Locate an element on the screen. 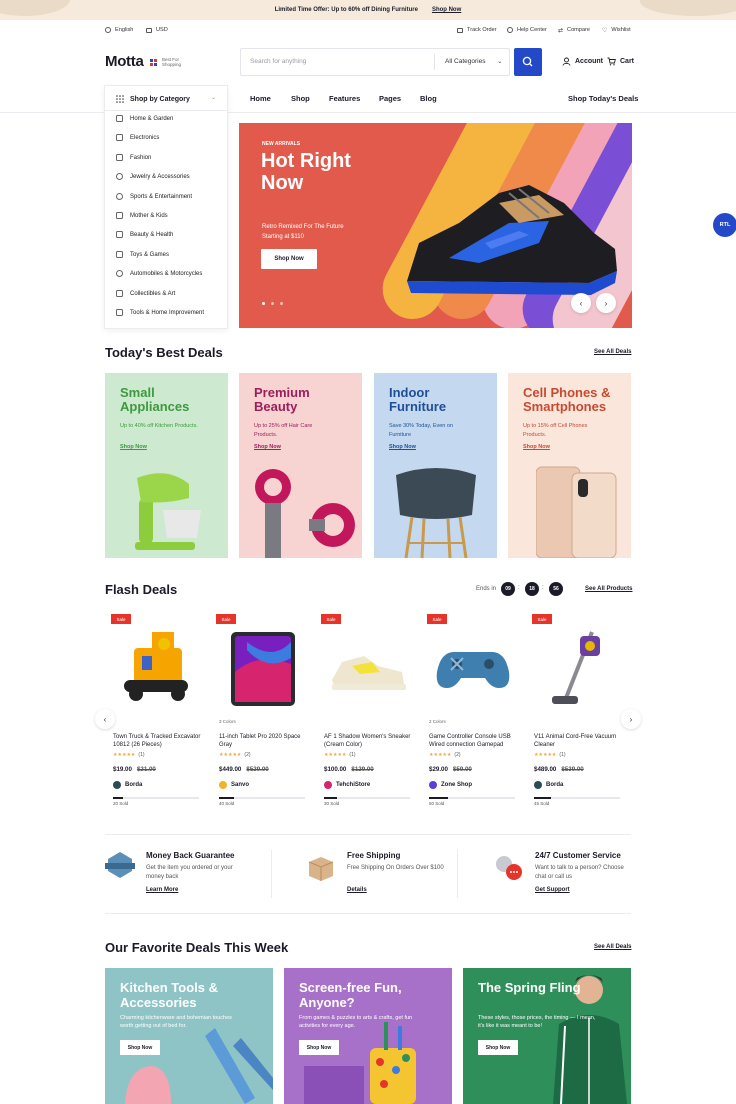 The width and height of the screenshot is (736, 1104). search-input: Search for anything is located at coordinates (278, 61).